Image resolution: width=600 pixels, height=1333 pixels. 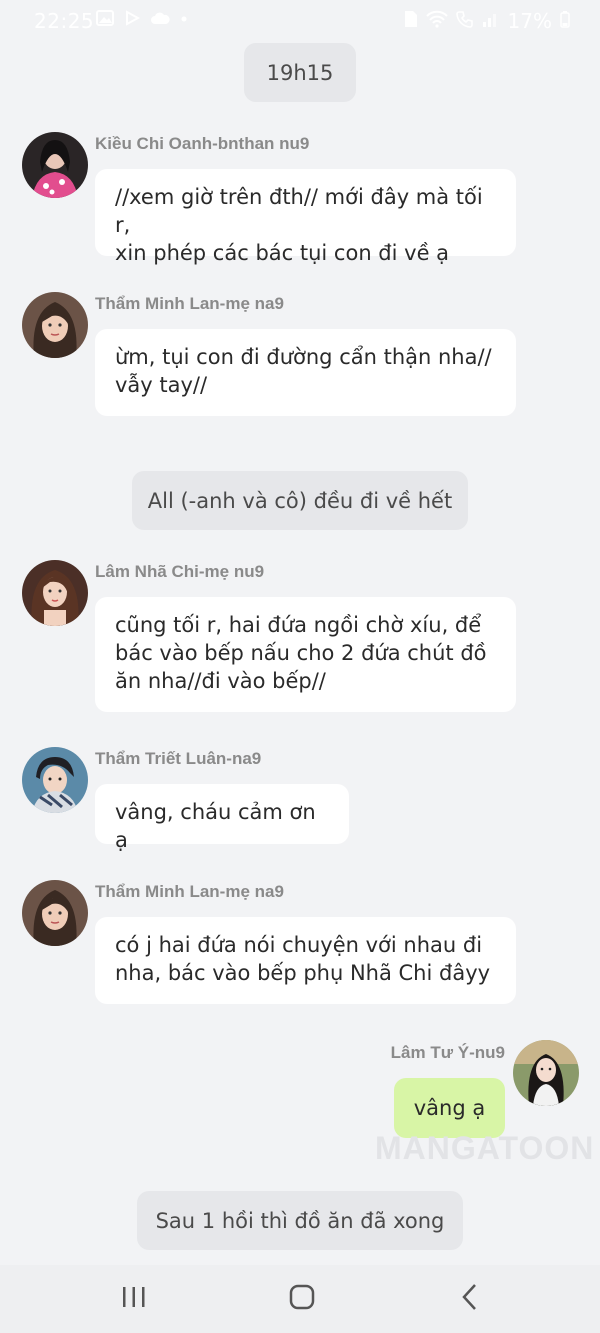 I want to click on recent-apps-button, so click(x=134, y=1299).